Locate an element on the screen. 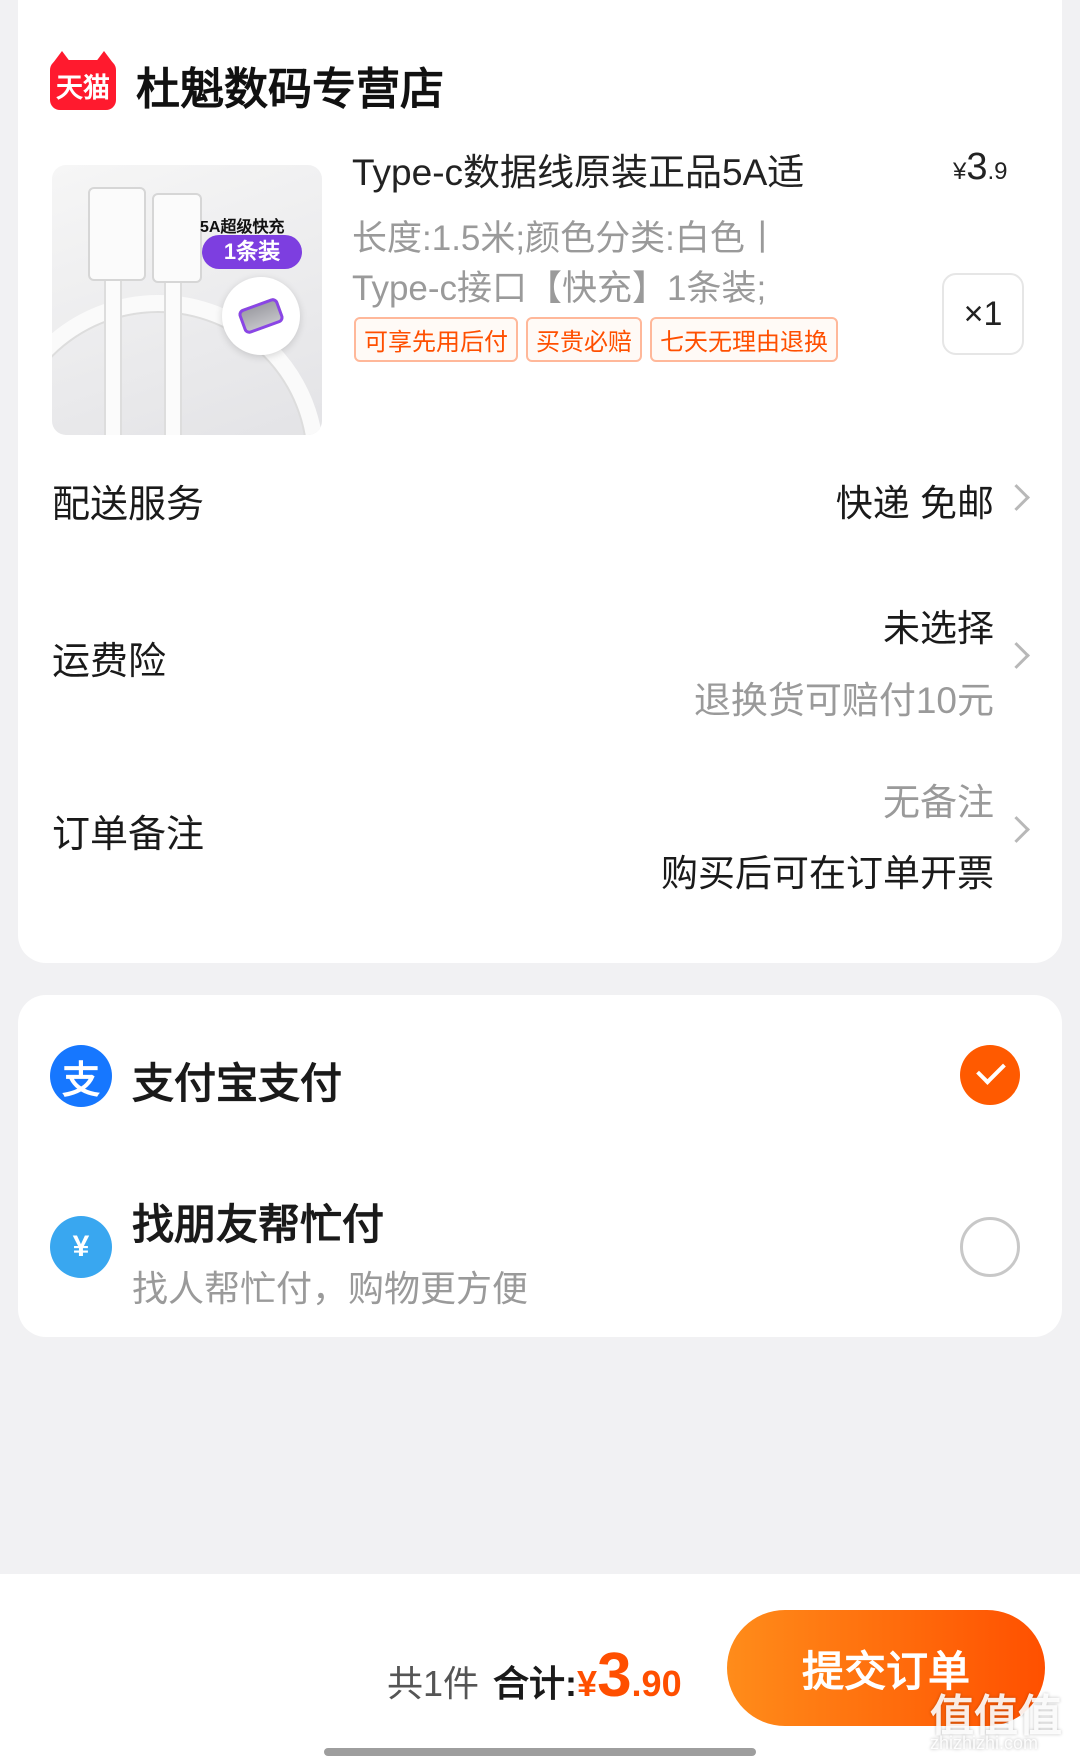 The width and height of the screenshot is (1080, 1760). order-total: 共1件 合计: ¥3.90 is located at coordinates (534, 1675).